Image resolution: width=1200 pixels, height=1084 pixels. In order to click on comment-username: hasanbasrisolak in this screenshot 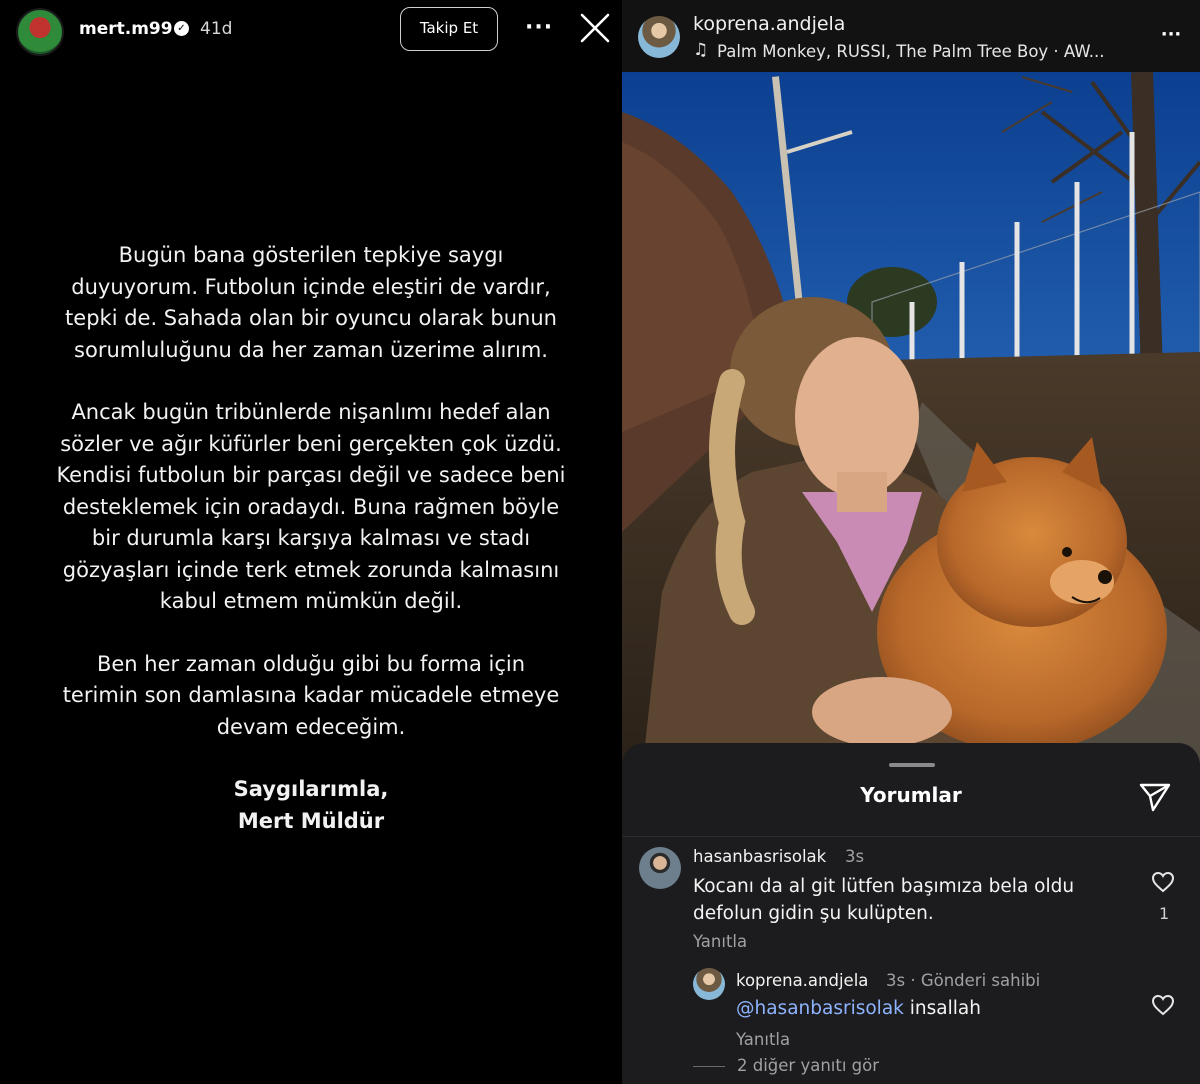, I will do `click(759, 856)`.